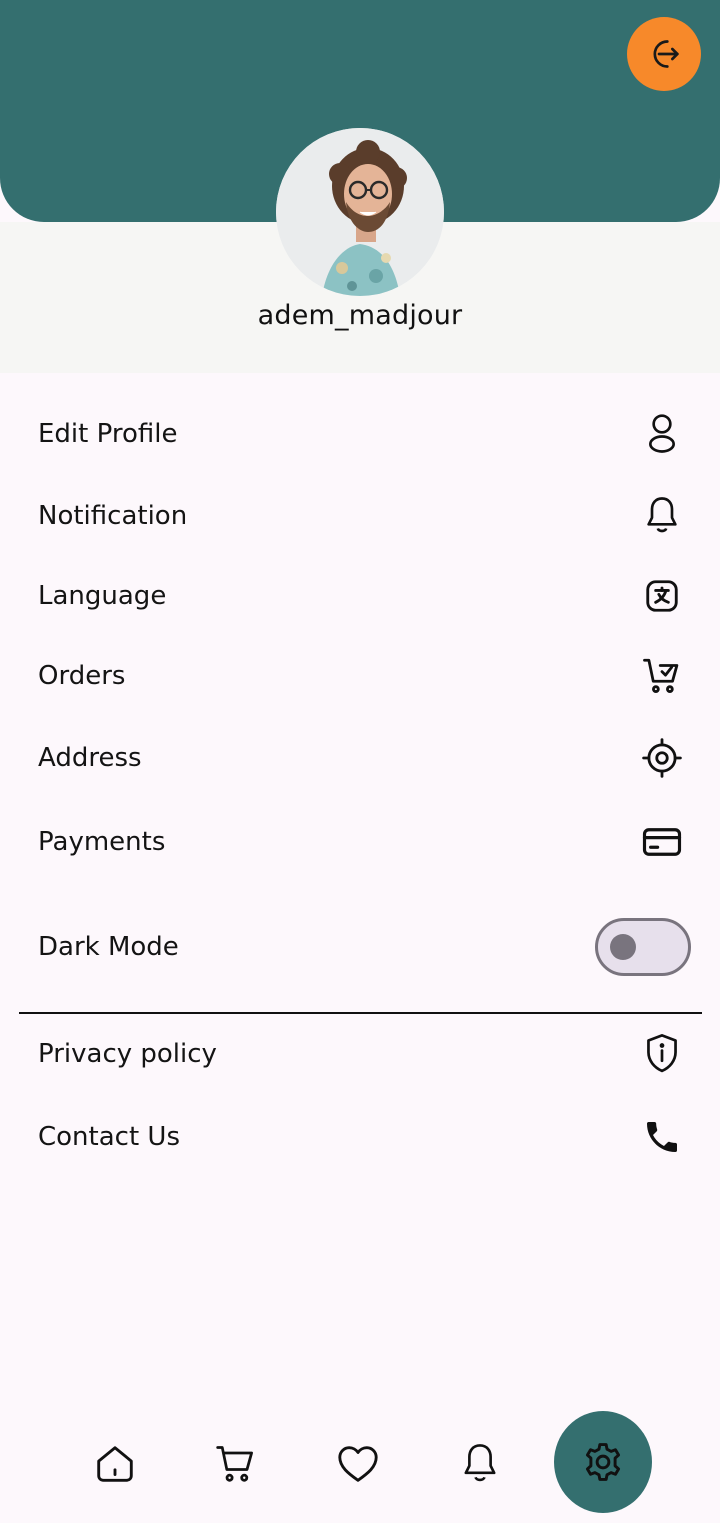 This screenshot has width=720, height=1523. What do you see at coordinates (82, 676) in the screenshot?
I see `menu-label: Orders` at bounding box center [82, 676].